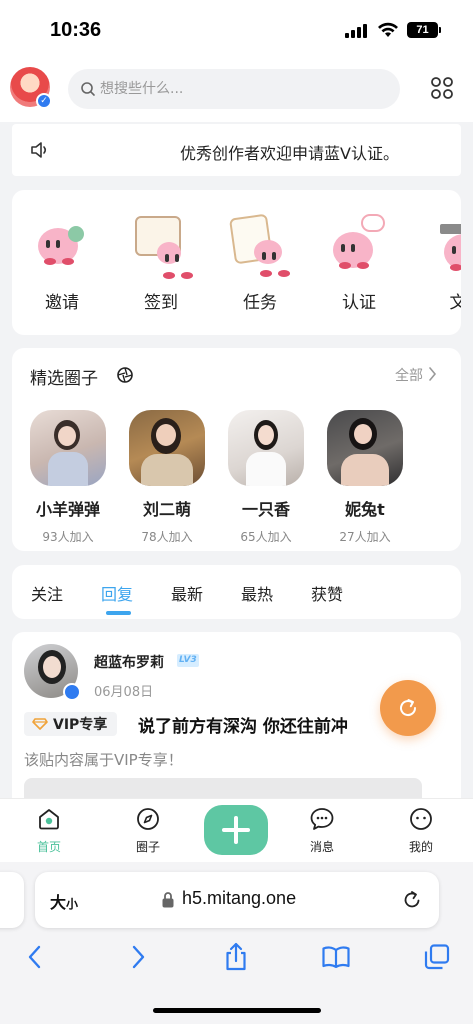 The height and width of the screenshot is (1024, 473). Describe the element at coordinates (148, 831) in the screenshot. I see `nav-circles: 圈子` at that location.